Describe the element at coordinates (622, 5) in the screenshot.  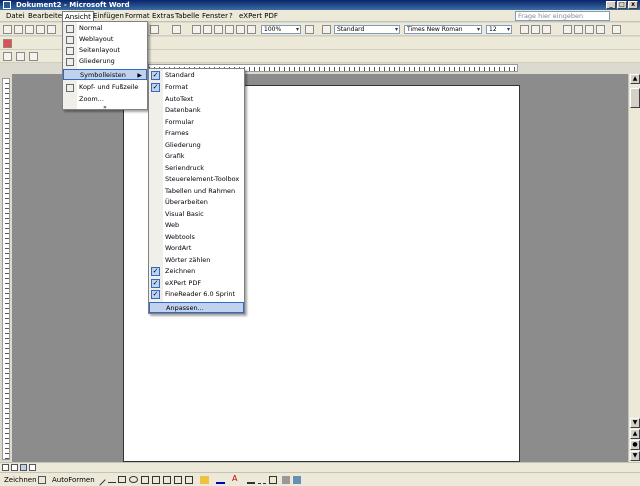
I see `maximize-button: □` at that location.